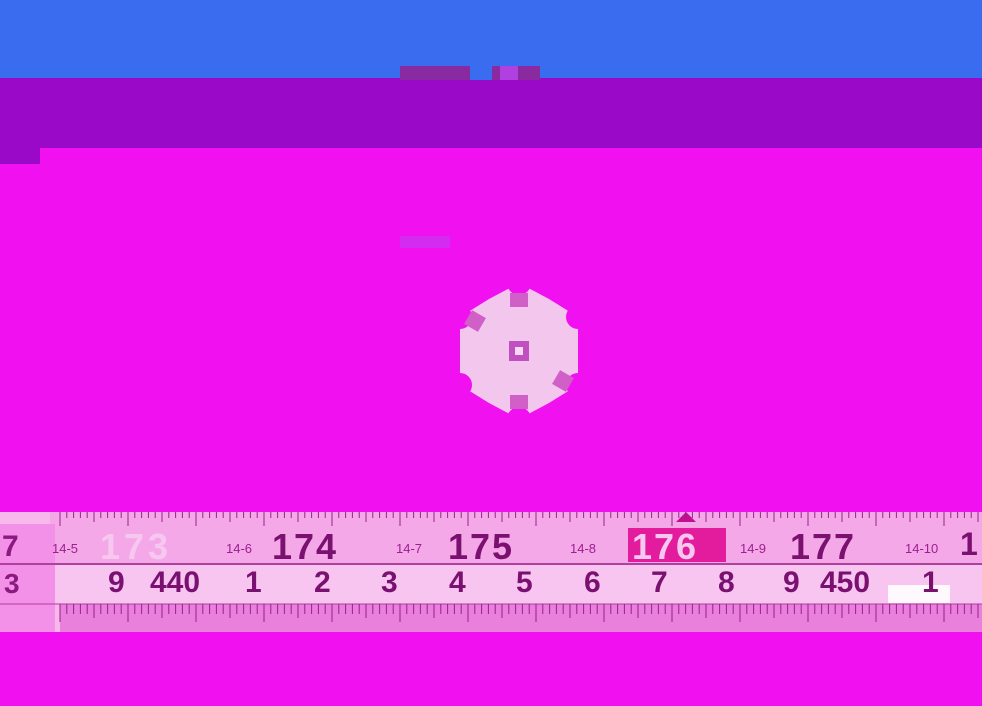  I want to click on tape-section-label: 14-5, so click(65, 548).